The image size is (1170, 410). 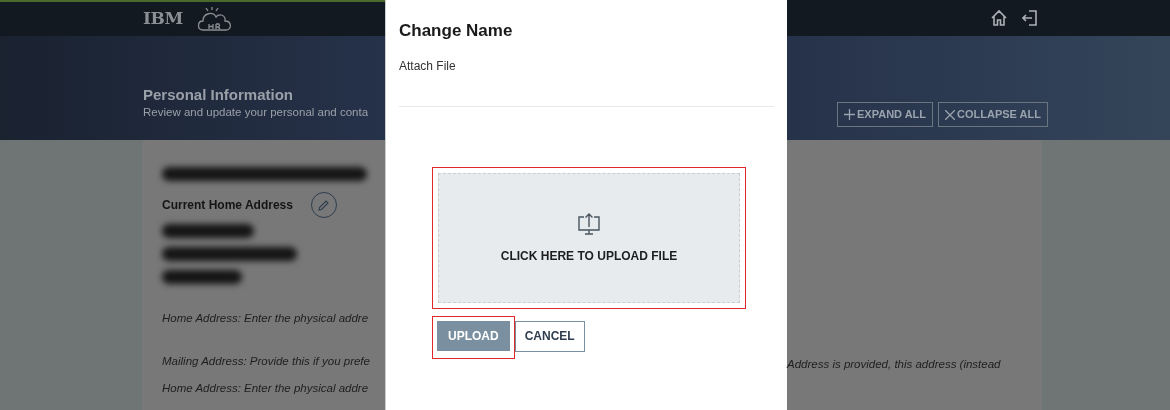 I want to click on expand-all-button: EXPAND ALL, so click(x=885, y=114).